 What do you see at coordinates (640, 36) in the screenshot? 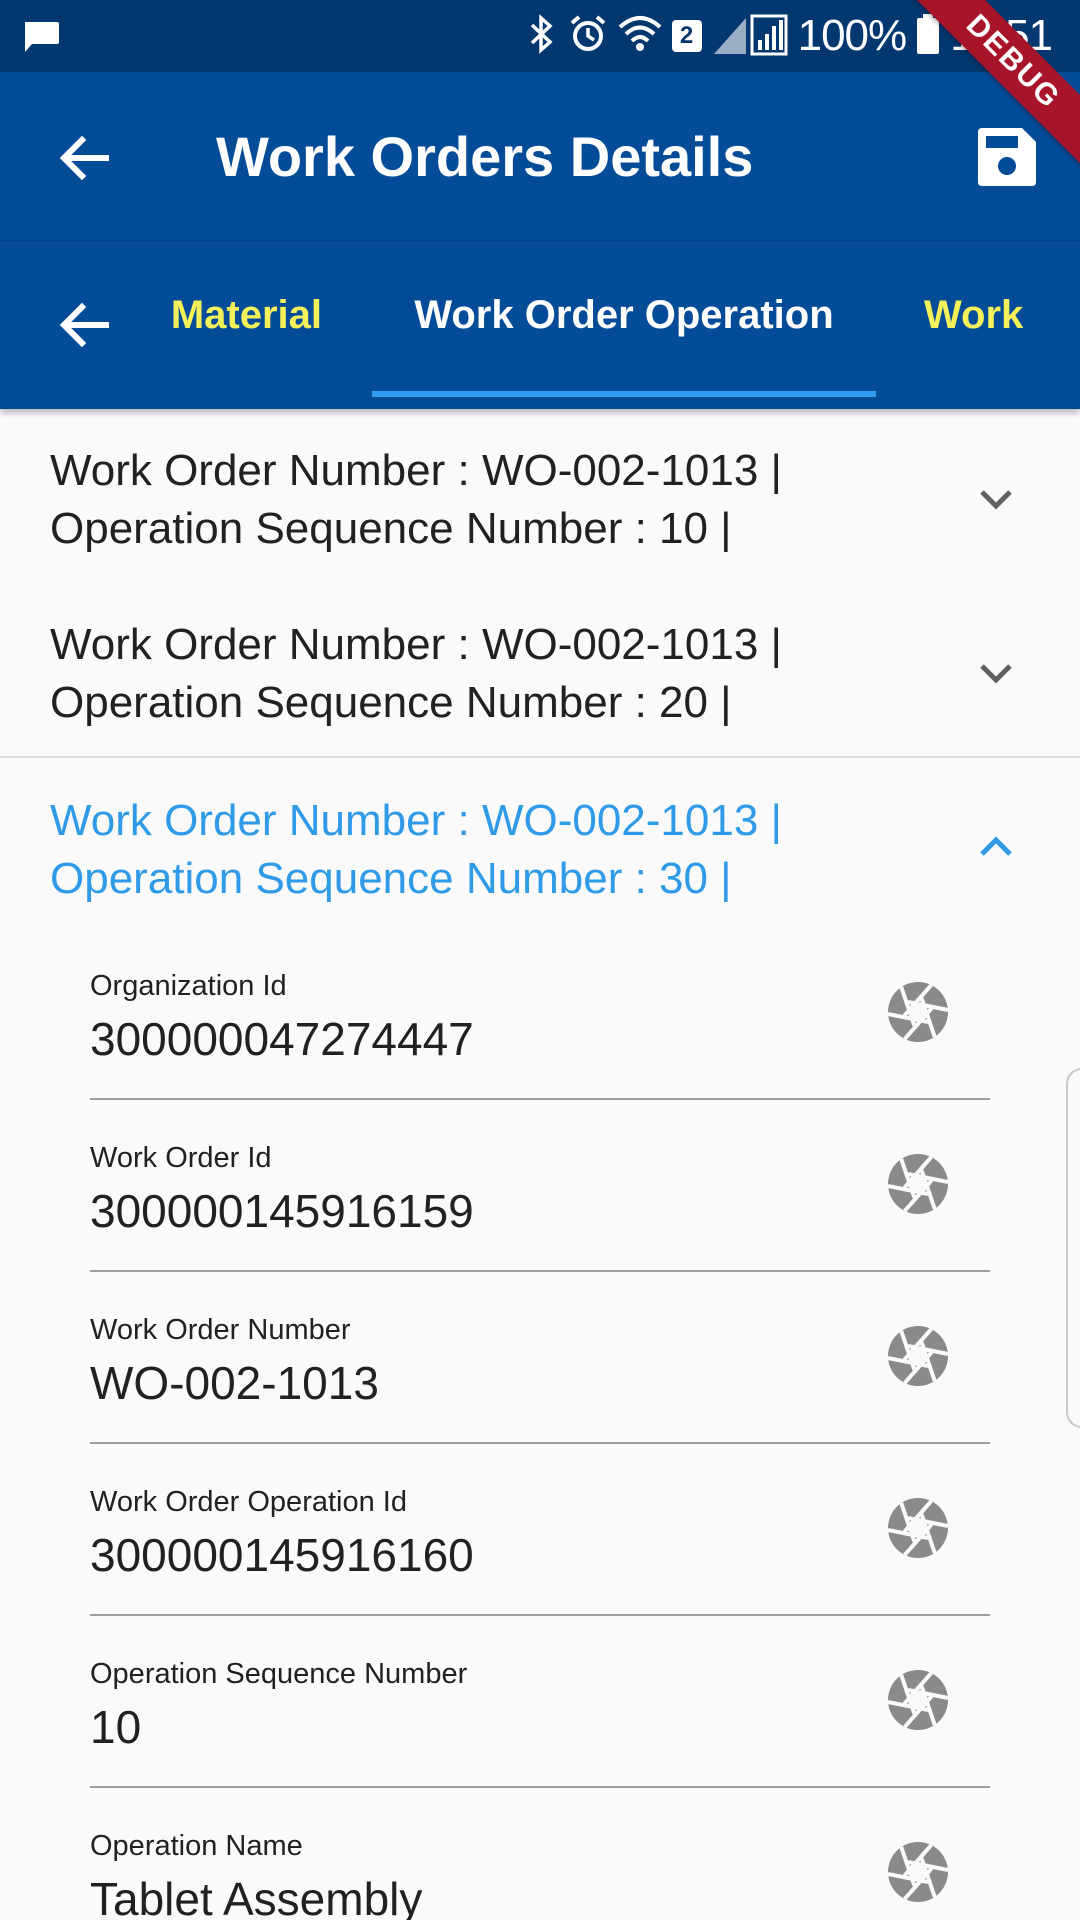
I see `wifi-icon` at bounding box center [640, 36].